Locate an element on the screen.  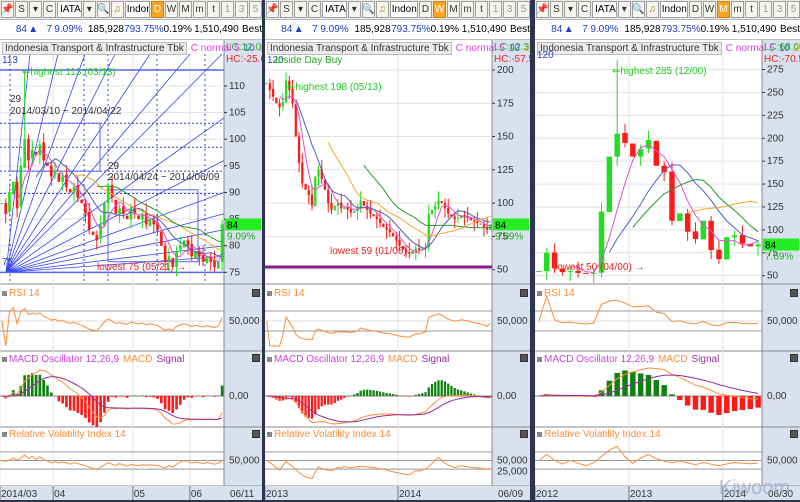
stock-name-field: Indonesia Trans is located at coordinates (673, 9).